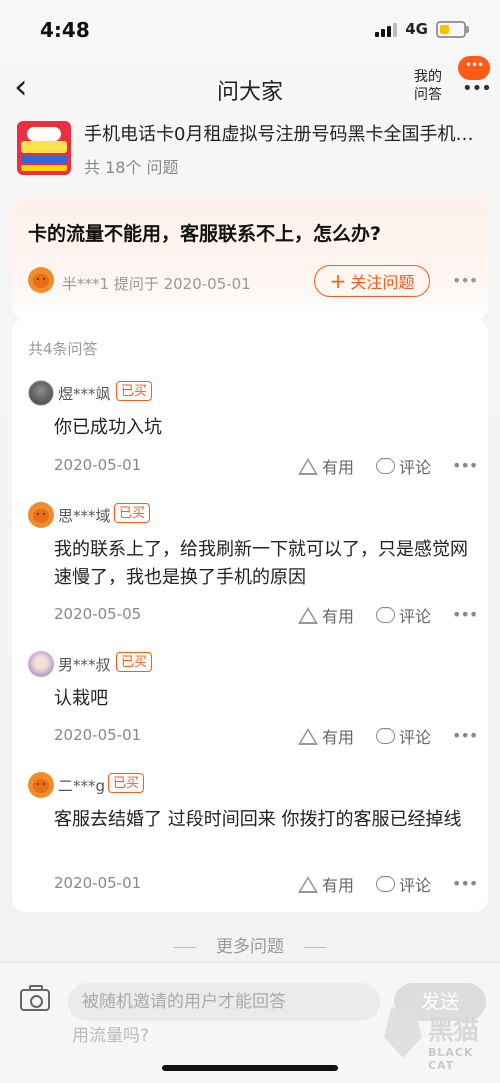 This screenshot has width=500, height=1083. I want to click on answer-meta: 2020-05-05 有用 评论 •••, so click(250, 615).